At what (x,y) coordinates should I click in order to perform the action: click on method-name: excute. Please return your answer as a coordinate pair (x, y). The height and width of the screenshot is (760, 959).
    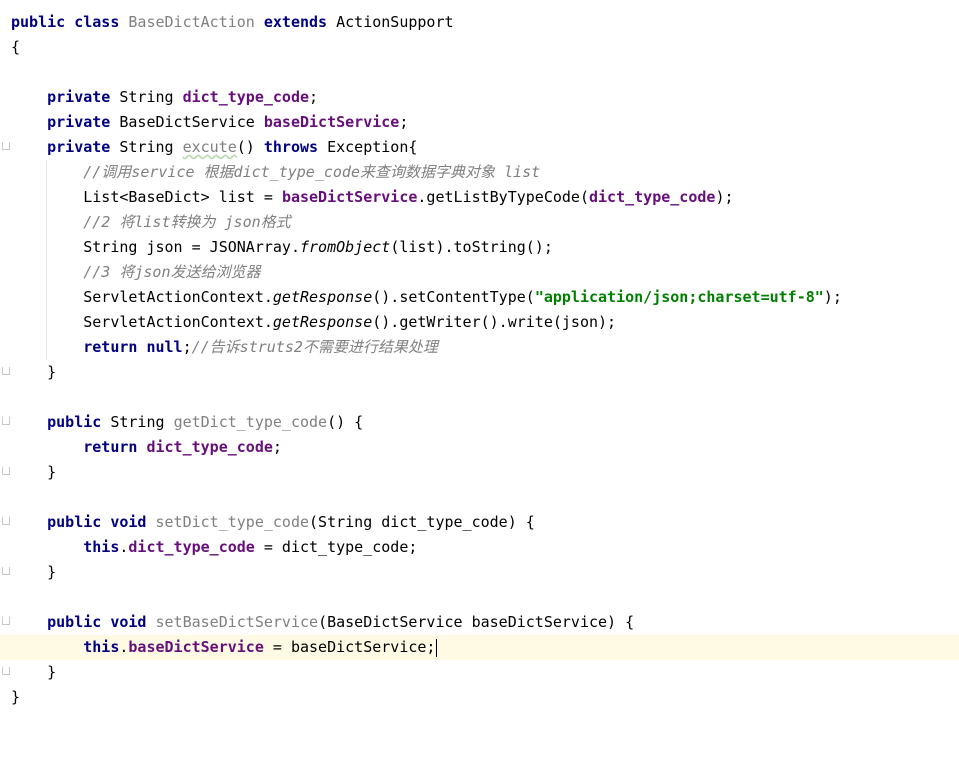
    Looking at the image, I should click on (209, 147).